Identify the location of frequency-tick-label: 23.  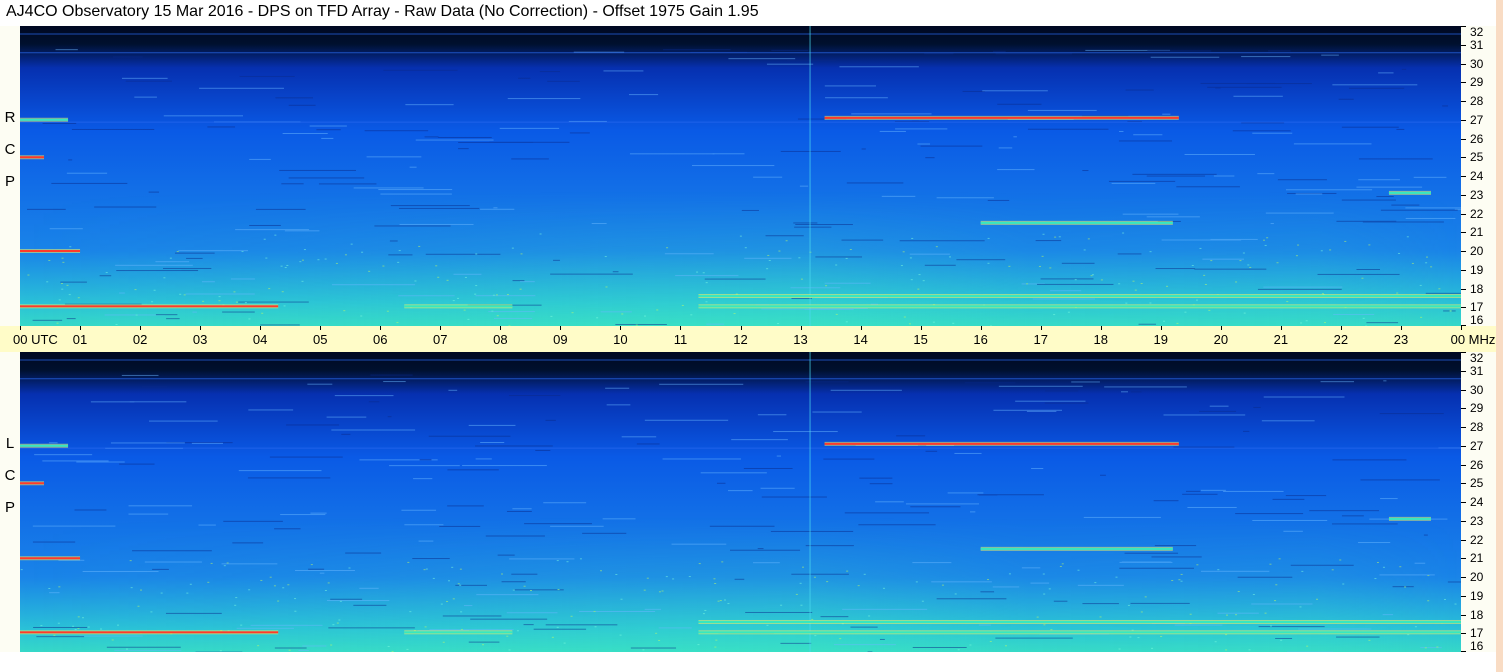
(1477, 520).